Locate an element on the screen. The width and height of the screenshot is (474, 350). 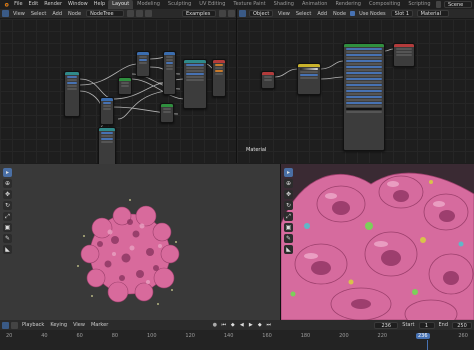
right-menu-node: Node is located at coordinates (339, 13).